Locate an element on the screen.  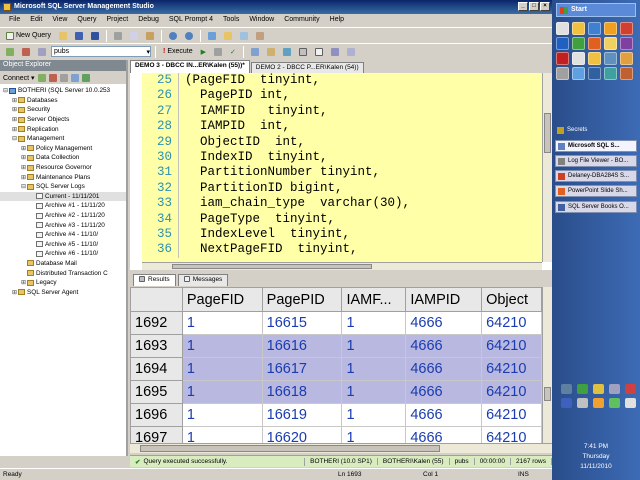
table-row: 1692 1 16615 1 4666 64210 is located at coordinates (336, 323).